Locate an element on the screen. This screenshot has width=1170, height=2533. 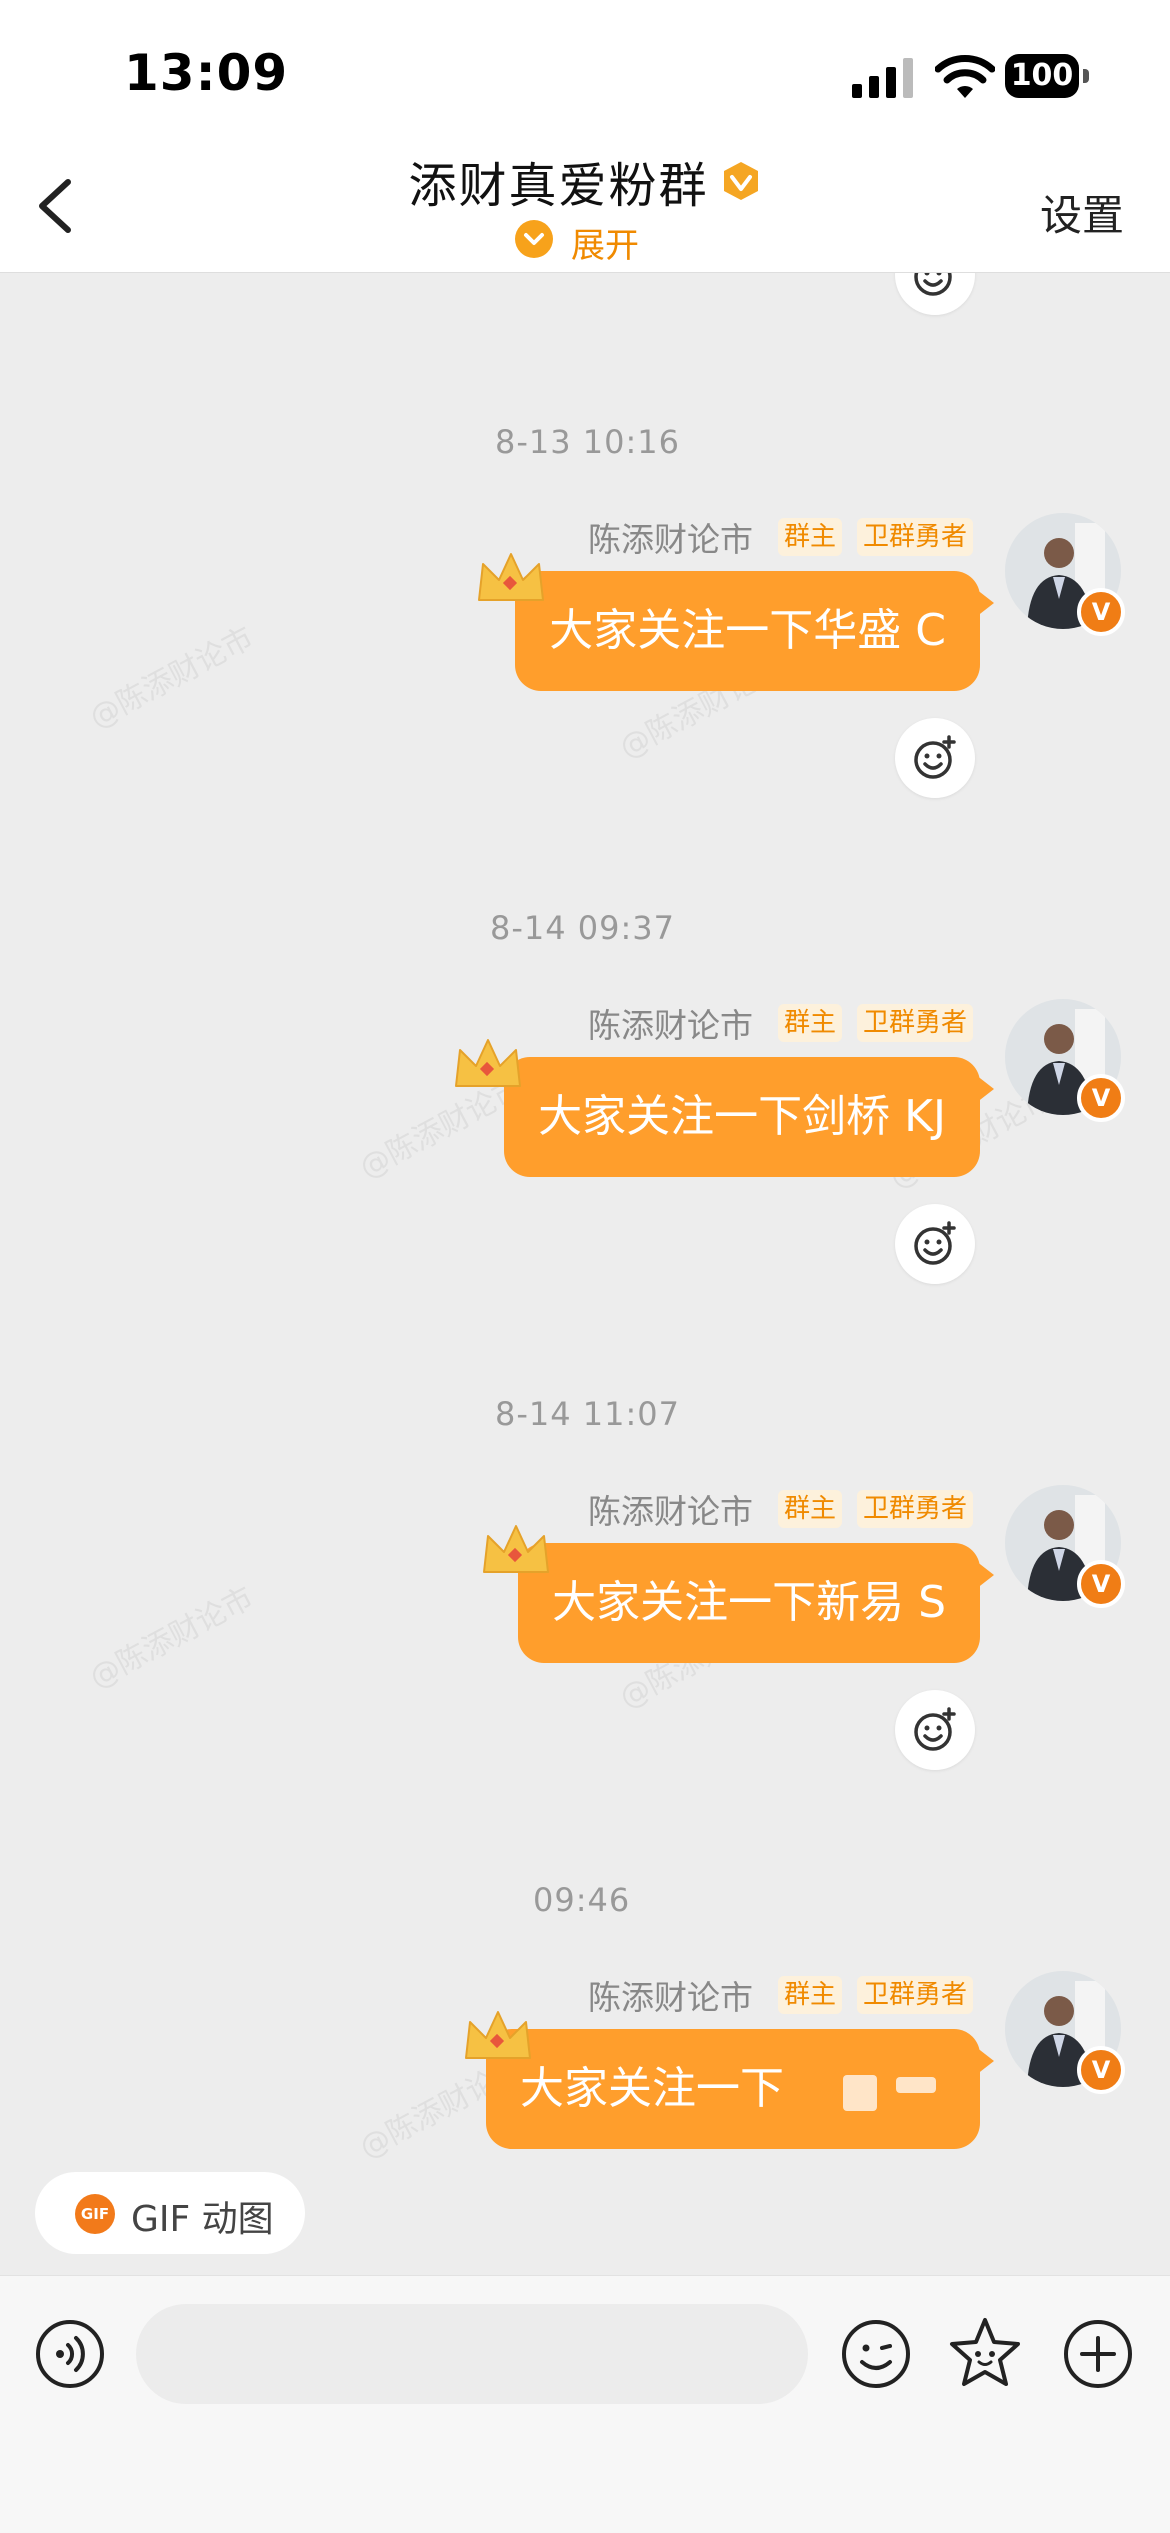
message-timestamp: 09:46 is located at coordinates (582, 1900).